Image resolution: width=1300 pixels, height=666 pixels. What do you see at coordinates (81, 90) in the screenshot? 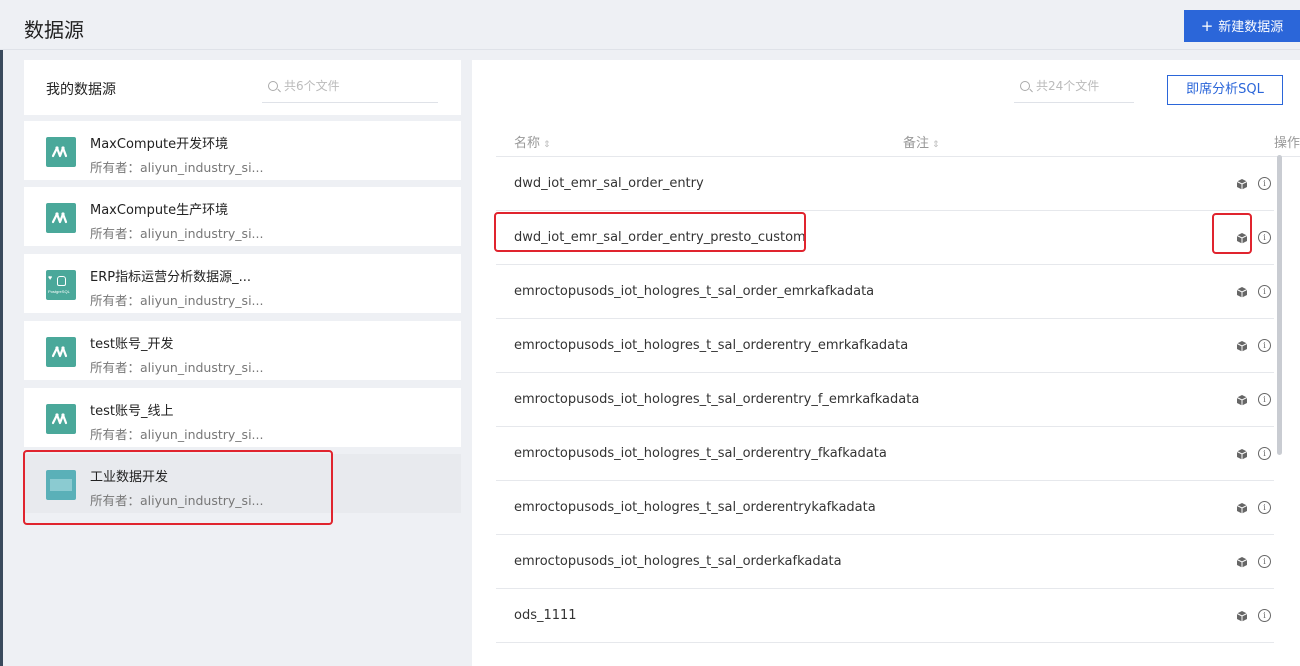
I see `my-datasources-title: 我的数据源` at bounding box center [81, 90].